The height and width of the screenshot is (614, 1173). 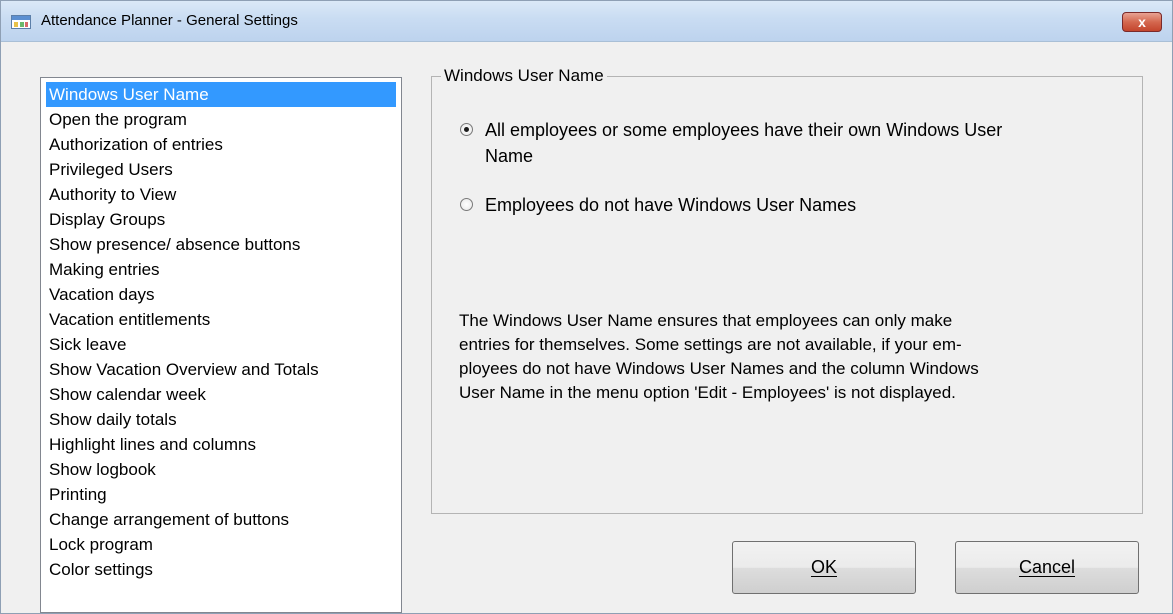 What do you see at coordinates (221, 219) in the screenshot?
I see `list-item-display-groups: Display Groups` at bounding box center [221, 219].